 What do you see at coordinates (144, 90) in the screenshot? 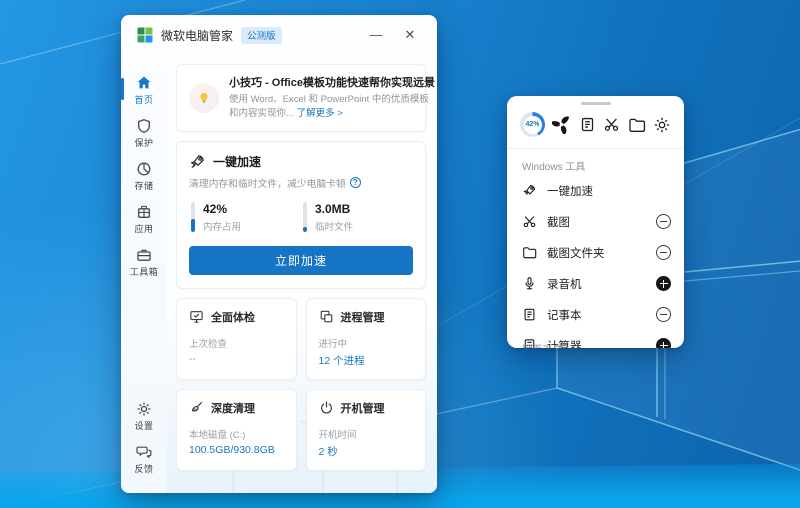
I see `sidebar-item-home: 首页` at bounding box center [144, 90].